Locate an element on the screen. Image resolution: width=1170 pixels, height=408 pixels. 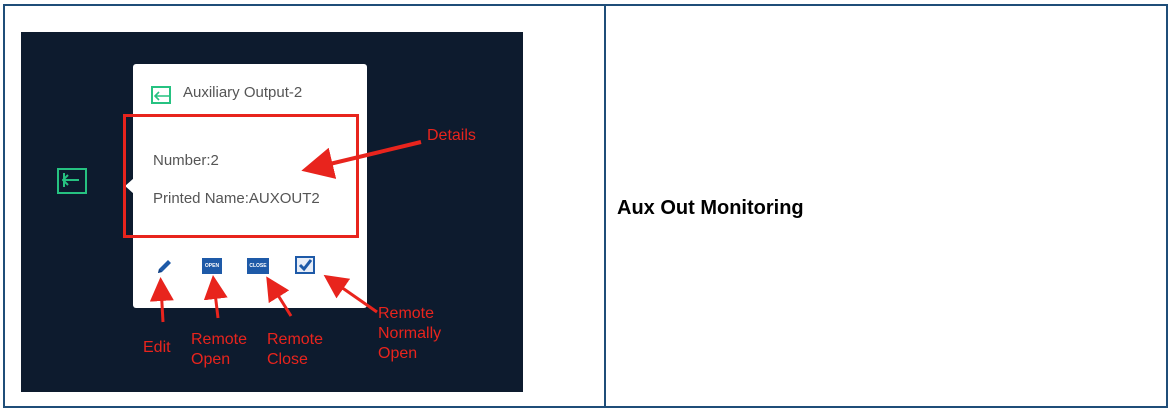
edit-arrow is located at coordinates (161, 300).